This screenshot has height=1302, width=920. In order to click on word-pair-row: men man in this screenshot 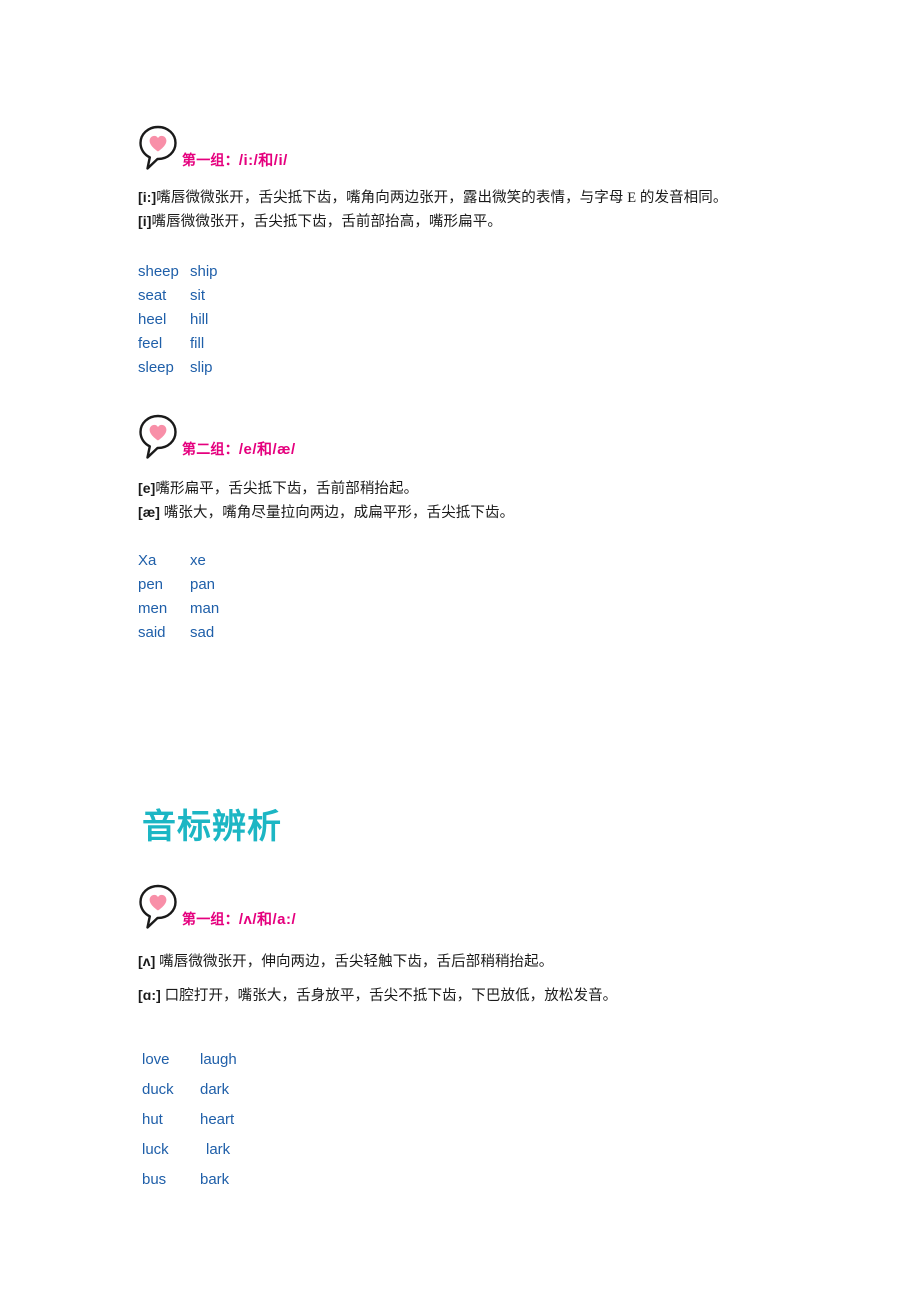, I will do `click(178, 609)`.